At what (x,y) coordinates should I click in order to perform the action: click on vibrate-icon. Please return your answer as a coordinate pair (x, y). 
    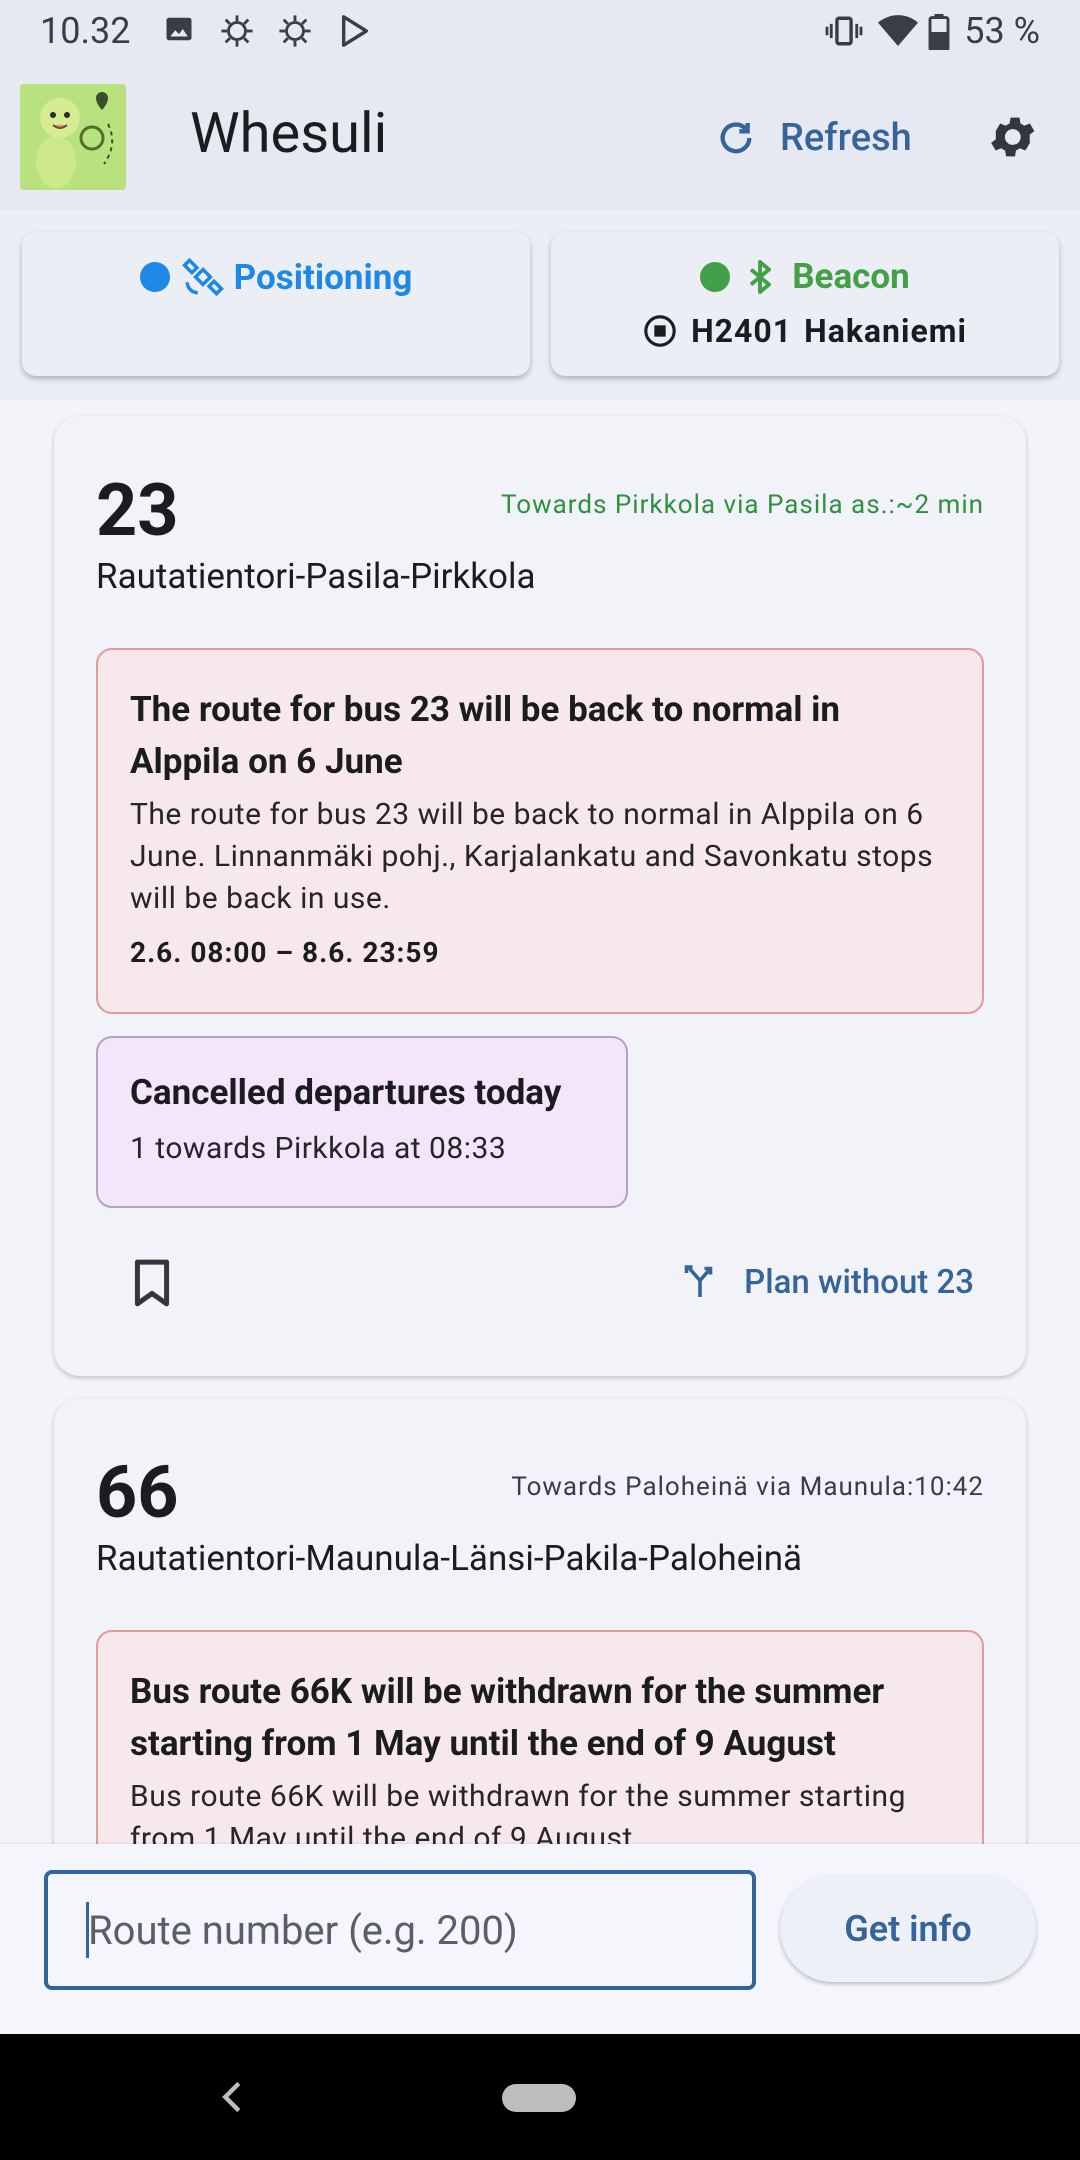
    Looking at the image, I should click on (844, 33).